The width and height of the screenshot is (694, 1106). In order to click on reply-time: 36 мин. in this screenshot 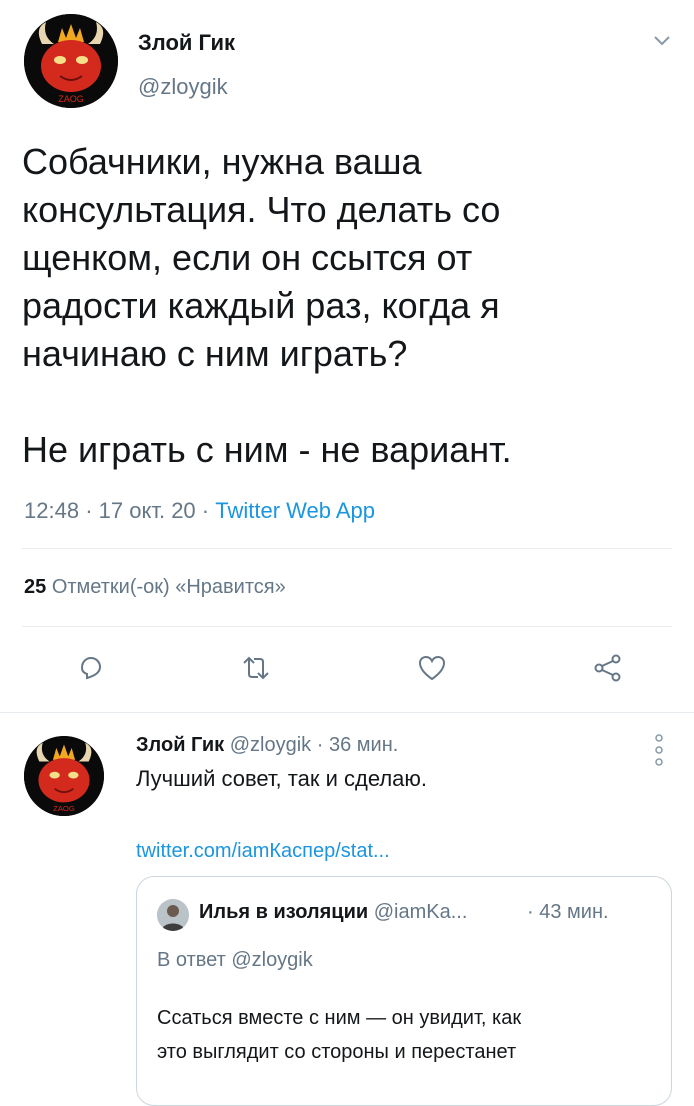, I will do `click(363, 745)`.